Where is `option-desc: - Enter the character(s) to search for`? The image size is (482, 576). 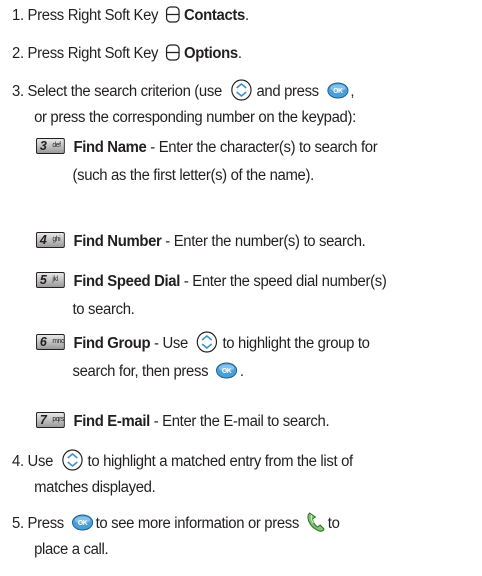 option-desc: - Enter the character(s) to search for is located at coordinates (262, 147).